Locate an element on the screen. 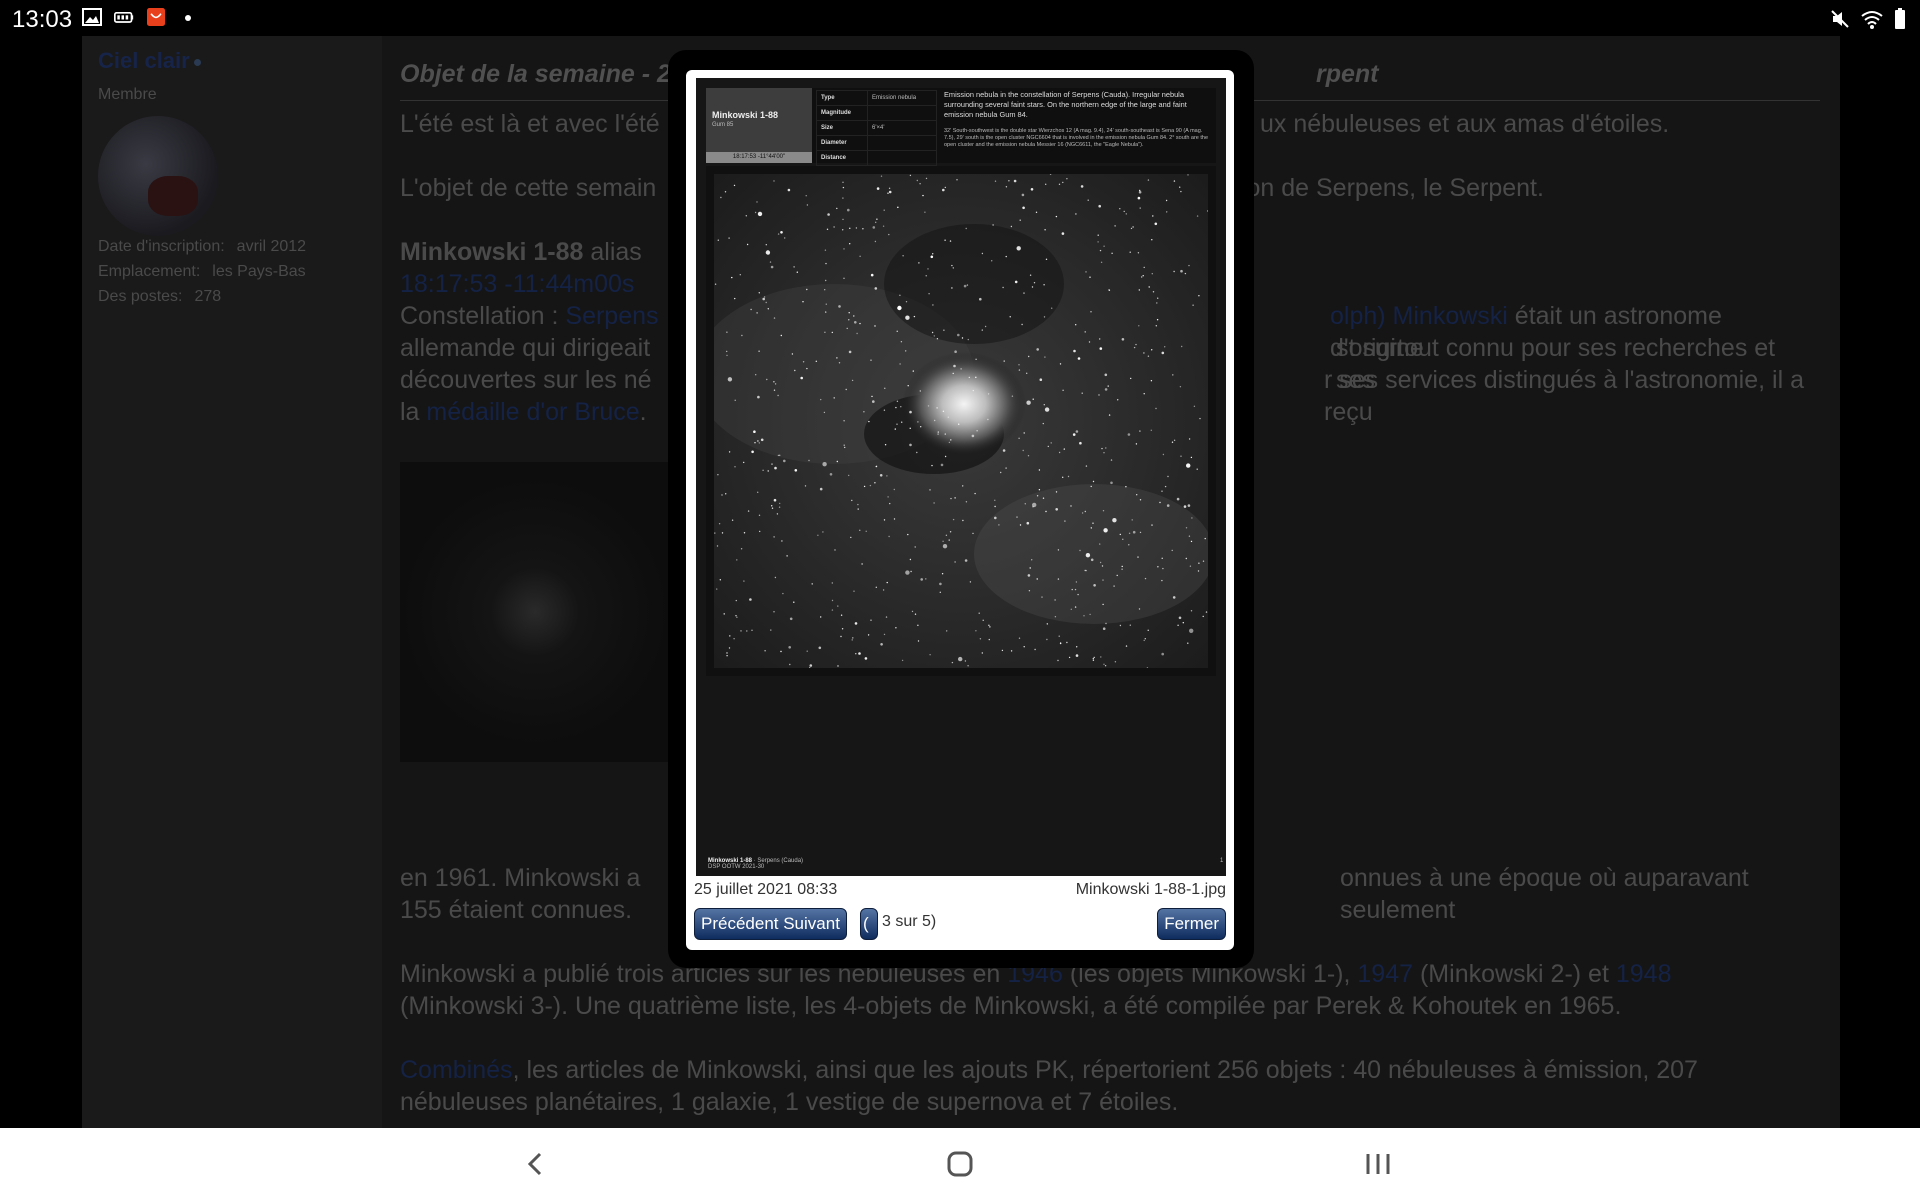 Image resolution: width=1920 pixels, height=1200 pixels. card-object-name: Minkowski 1-88 is located at coordinates (745, 115).